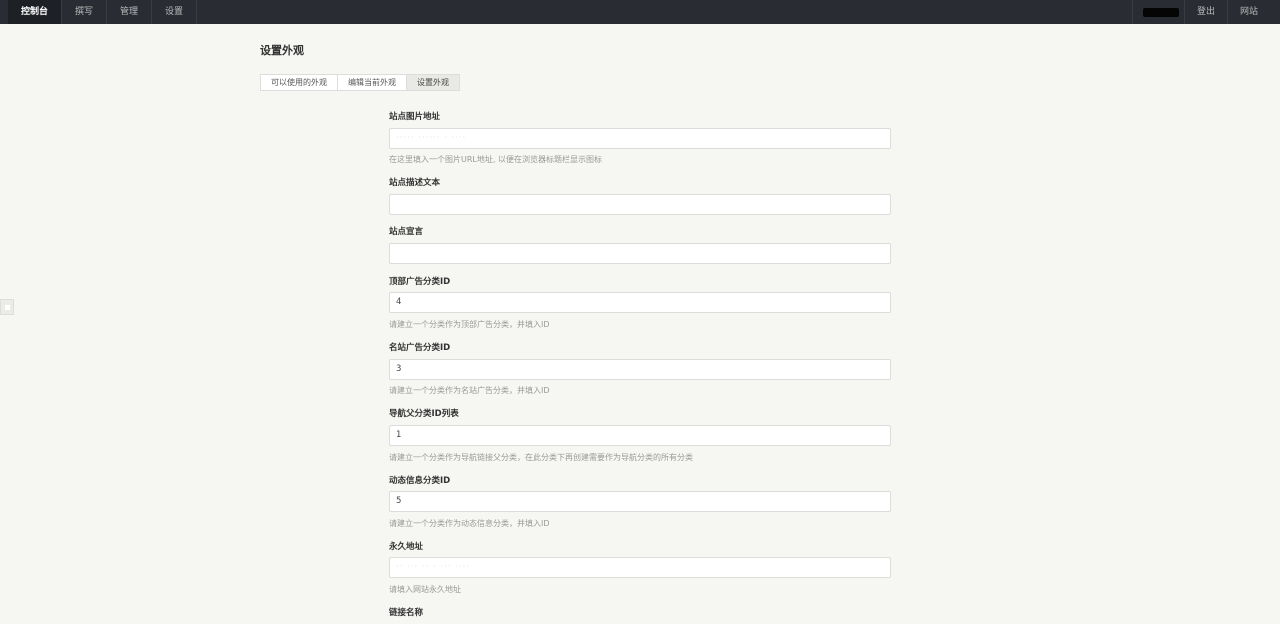 This screenshot has height=624, width=1280. I want to click on field-label-top-ad-category: 顶部广告分类ID, so click(420, 282).